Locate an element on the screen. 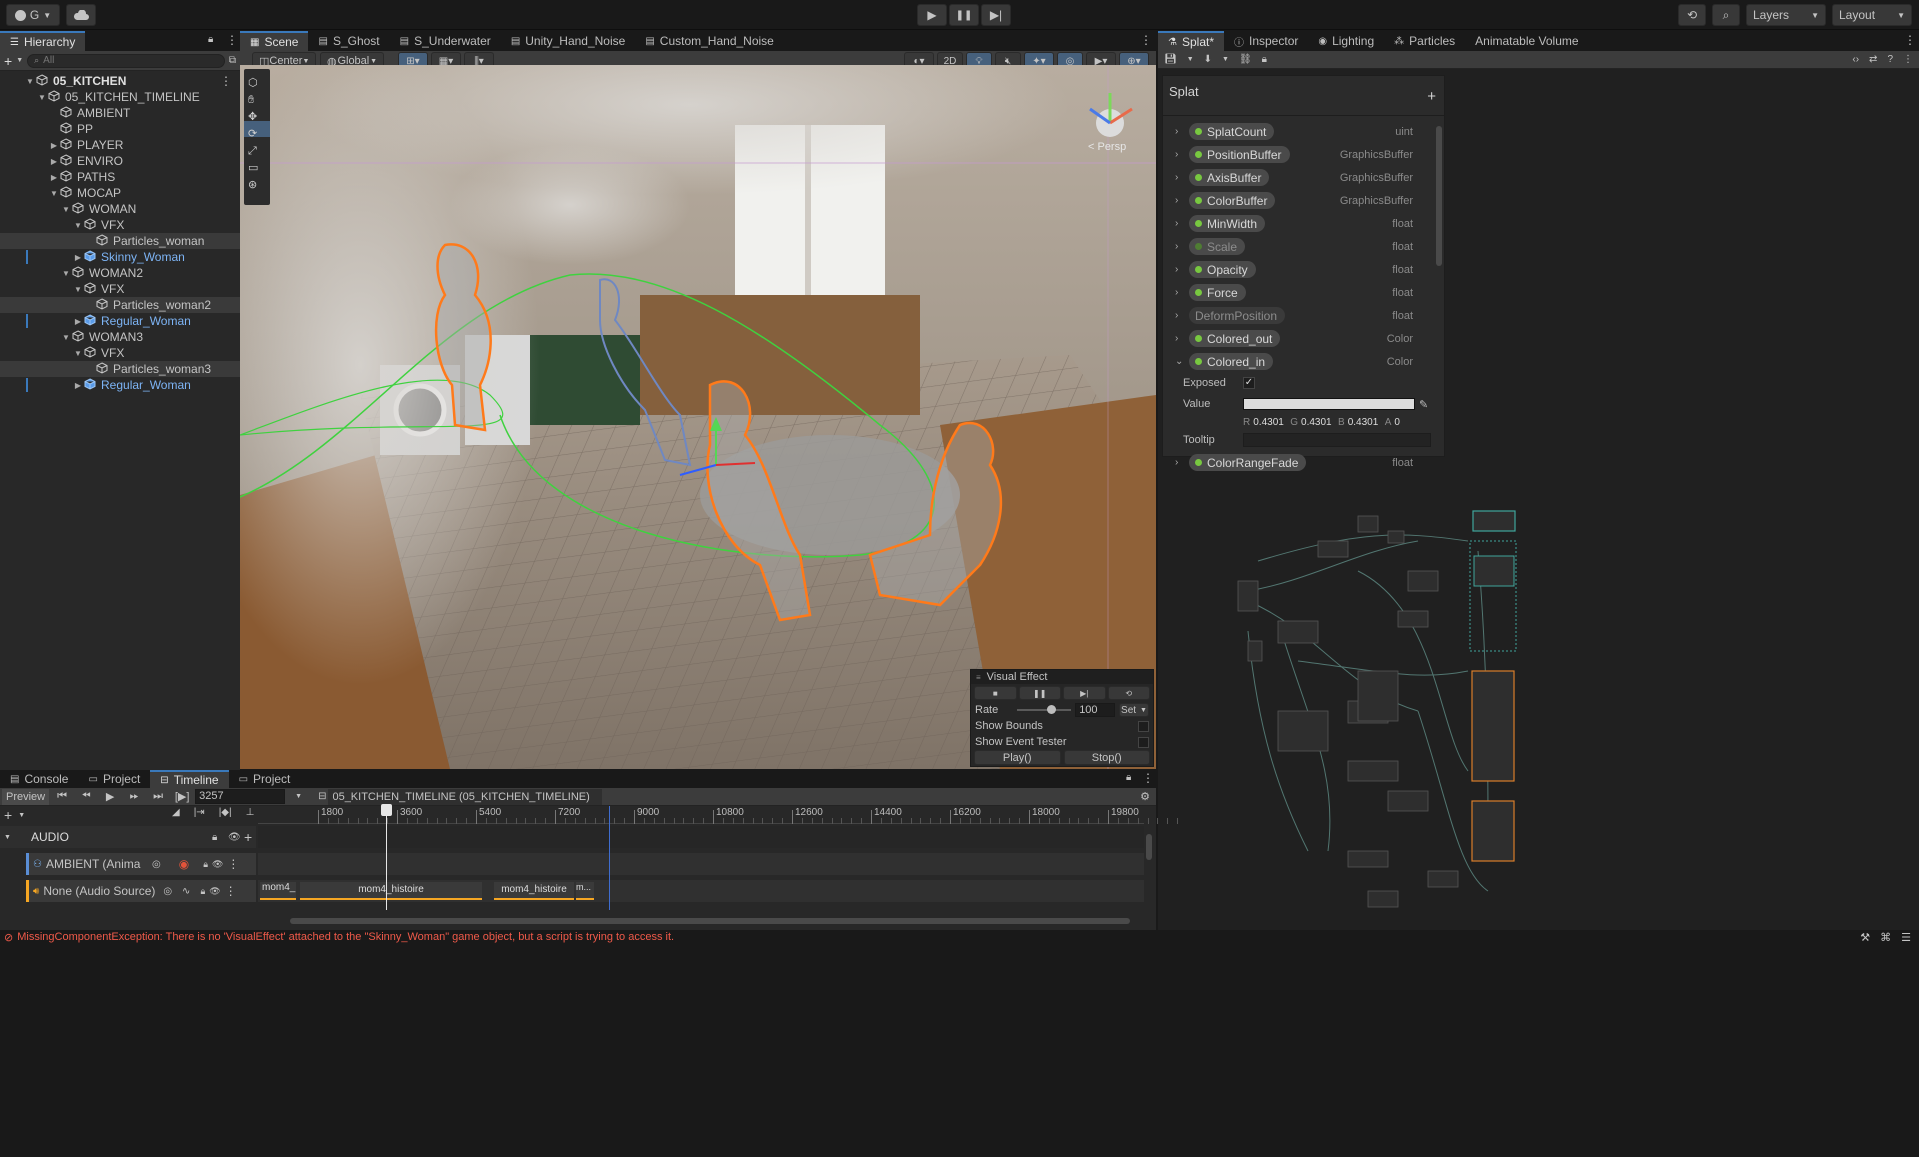 The width and height of the screenshot is (1919, 1157). g-channel-field: 0.4301 is located at coordinates (1318, 422).